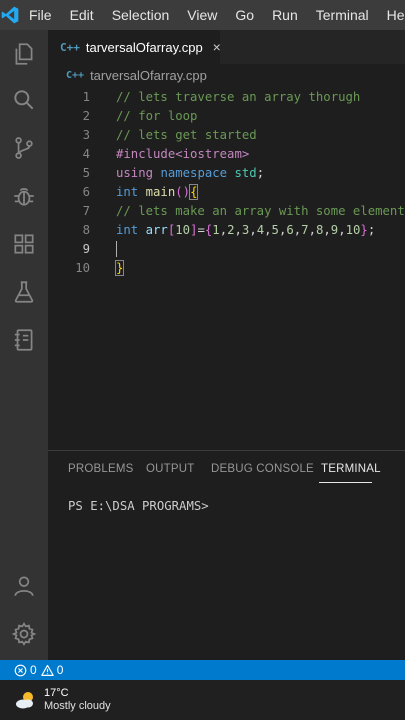 The width and height of the screenshot is (405, 720). I want to click on tab-label: tarversalOfarray.cpp, so click(144, 47).